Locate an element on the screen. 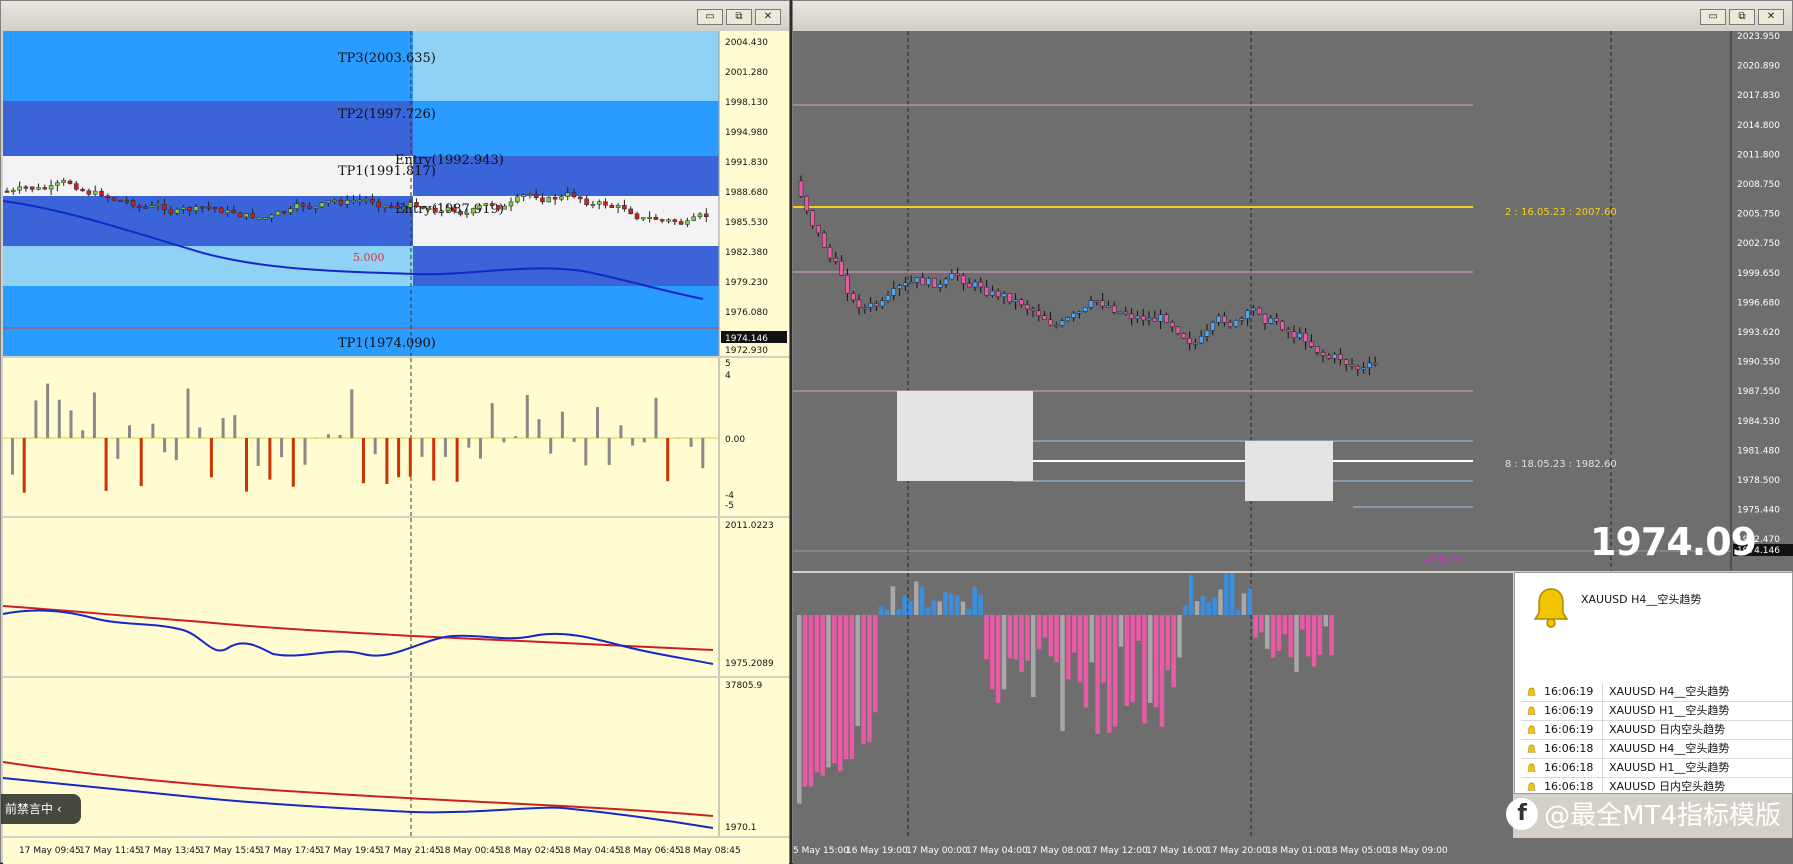 The width and height of the screenshot is (1793, 864). alert-row: 16:06:19XAUUSD 日内空头趋势 is located at coordinates (1656, 730).